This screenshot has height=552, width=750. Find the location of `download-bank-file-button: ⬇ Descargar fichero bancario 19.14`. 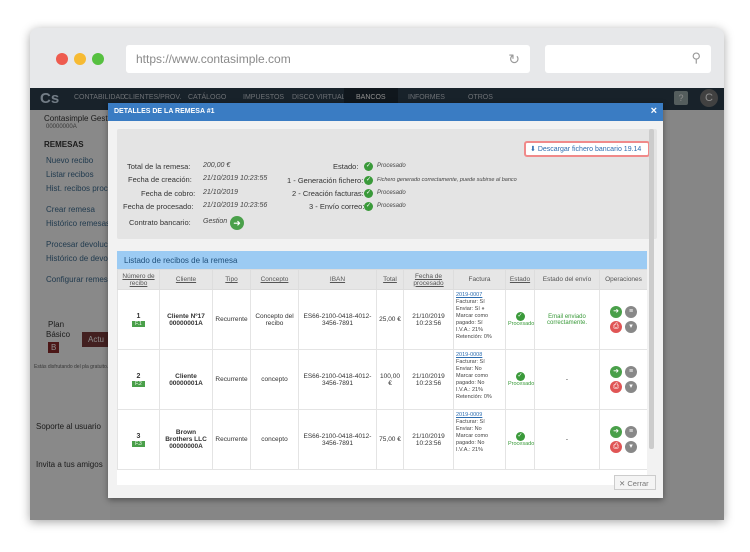

download-bank-file-button: ⬇ Descargar fichero bancario 19.14 is located at coordinates (587, 149).